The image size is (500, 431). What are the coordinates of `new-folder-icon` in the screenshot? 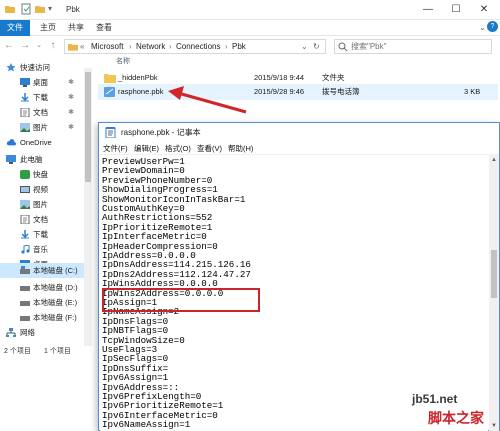 It's located at (40, 9).